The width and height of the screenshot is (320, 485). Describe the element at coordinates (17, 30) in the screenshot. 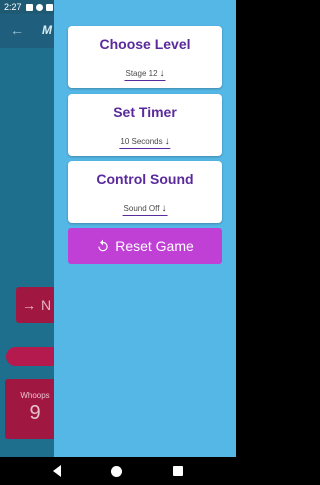

I see `back-arrow-icon: ←` at that location.